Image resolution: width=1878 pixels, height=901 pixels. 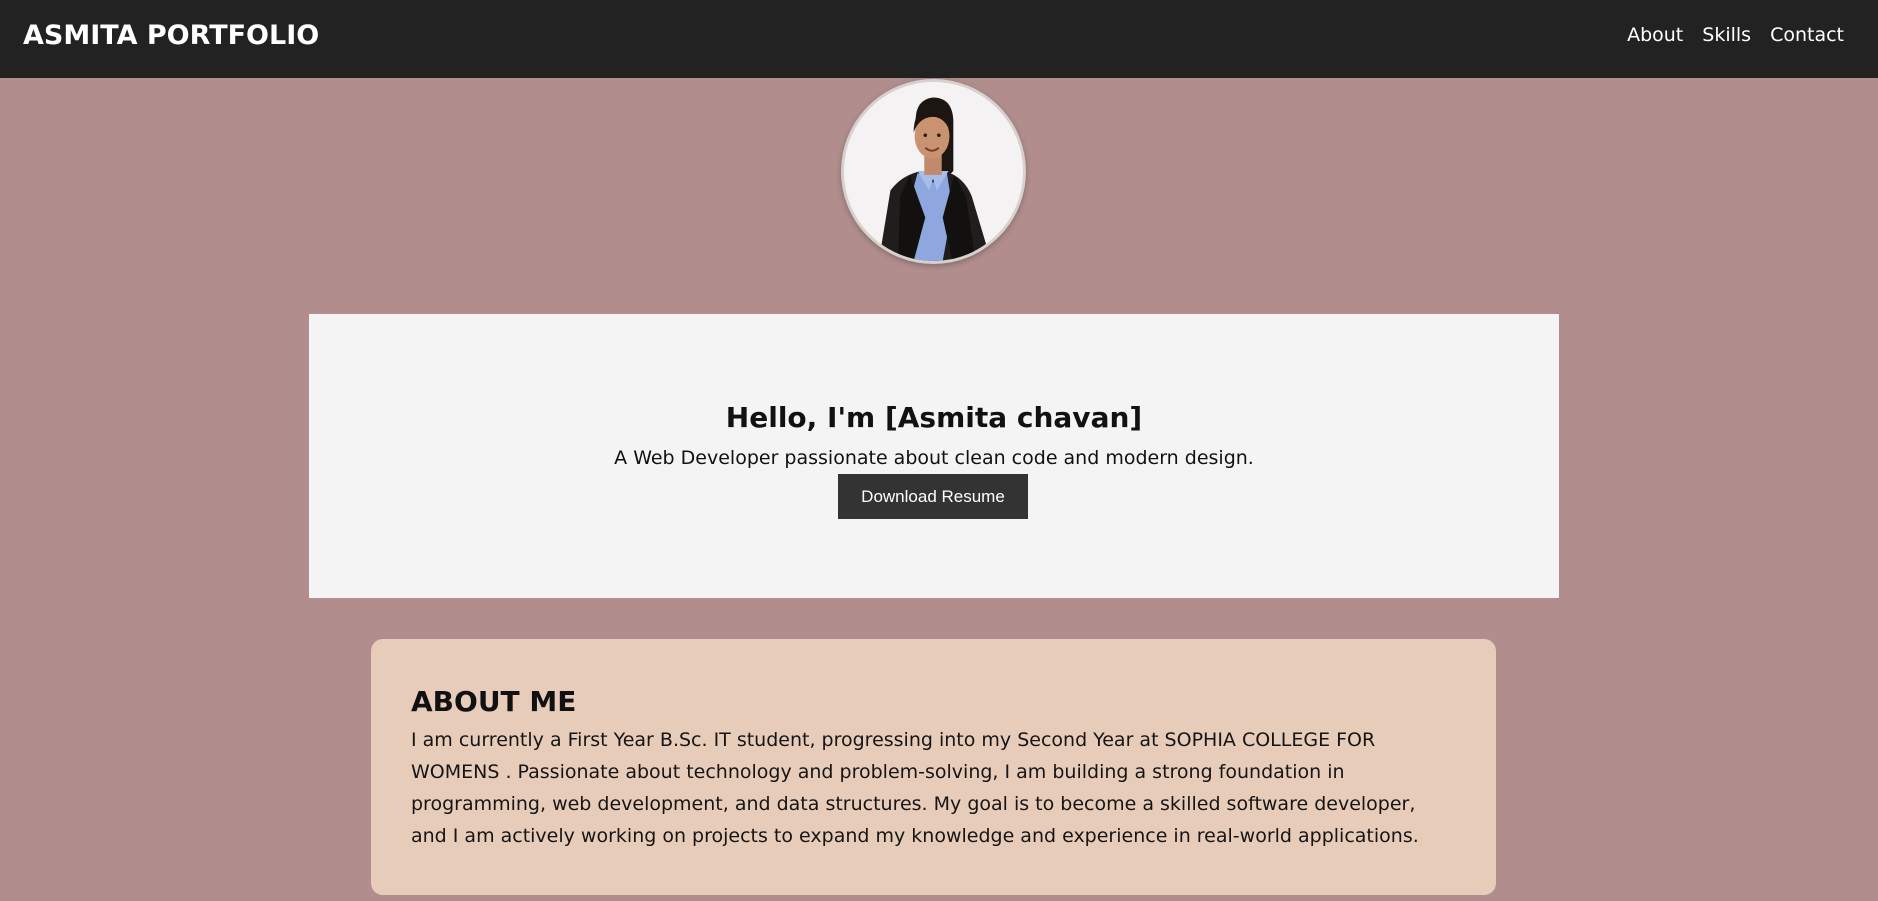 I want to click on download-resume-button: Download Resume, so click(x=933, y=496).